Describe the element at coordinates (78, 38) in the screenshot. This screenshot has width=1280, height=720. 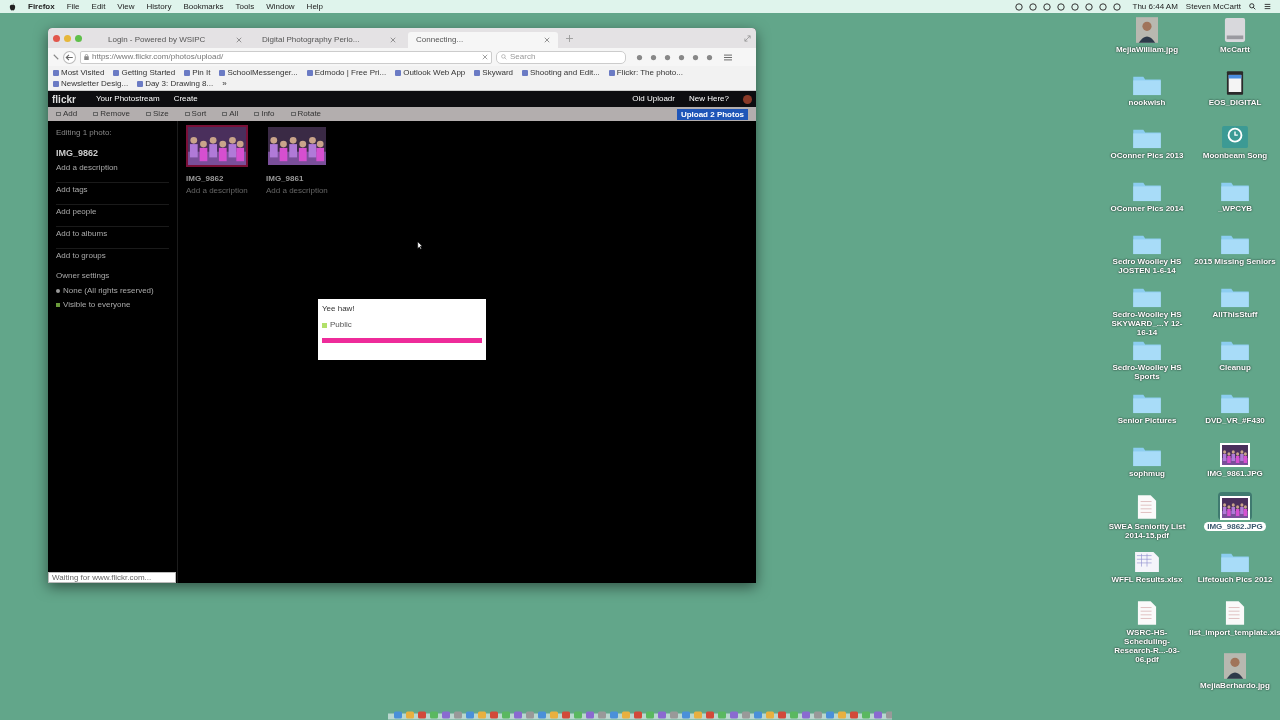
I see `maximize-button` at that location.